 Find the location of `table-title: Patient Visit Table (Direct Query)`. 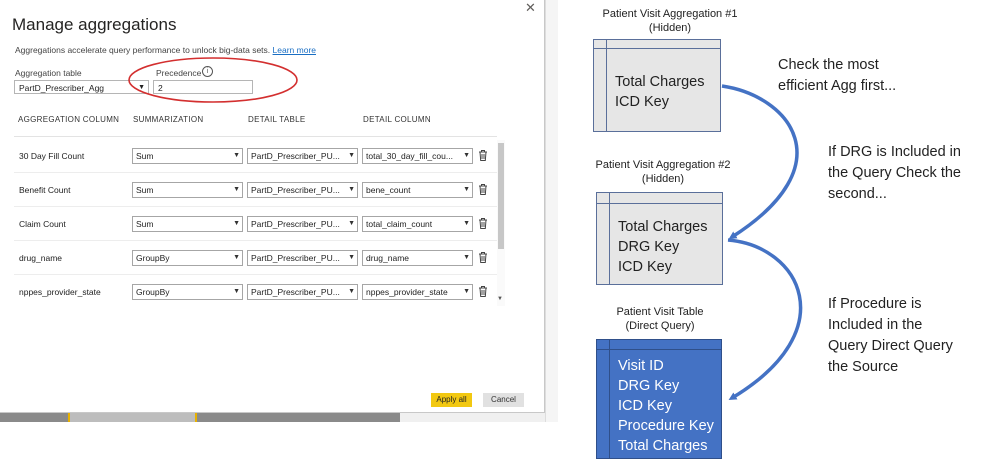

table-title: Patient Visit Table (Direct Query) is located at coordinates (660, 319).